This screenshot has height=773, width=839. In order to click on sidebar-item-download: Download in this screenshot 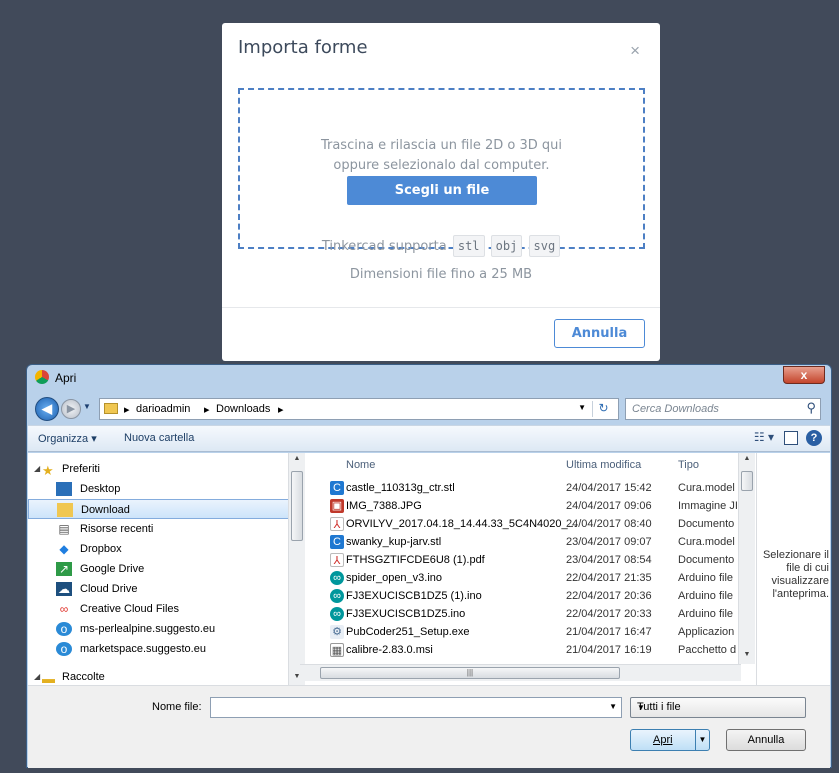, I will do `click(159, 509)`.